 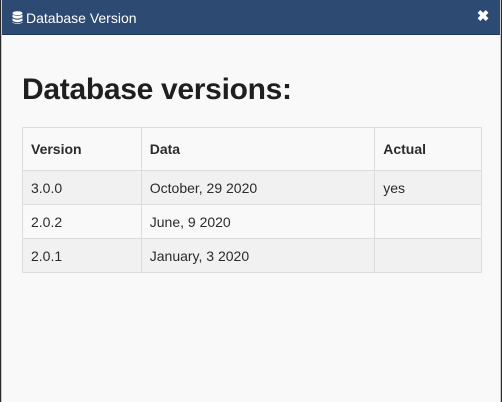 What do you see at coordinates (17, 17) in the screenshot?
I see `database-icon` at bounding box center [17, 17].